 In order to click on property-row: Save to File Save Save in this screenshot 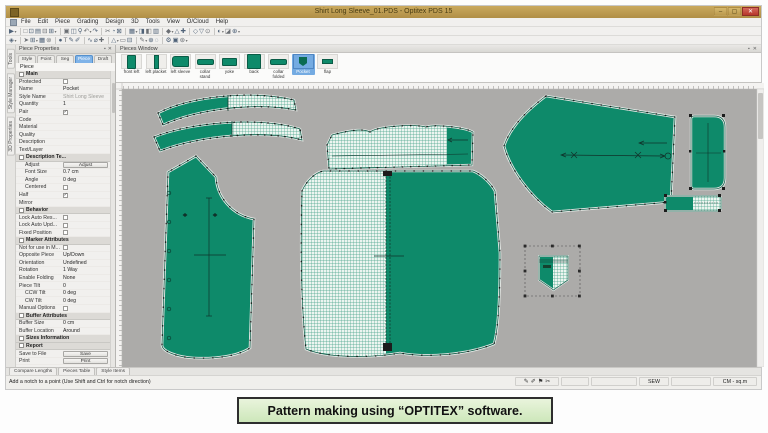, I will do `click(63, 354)`.